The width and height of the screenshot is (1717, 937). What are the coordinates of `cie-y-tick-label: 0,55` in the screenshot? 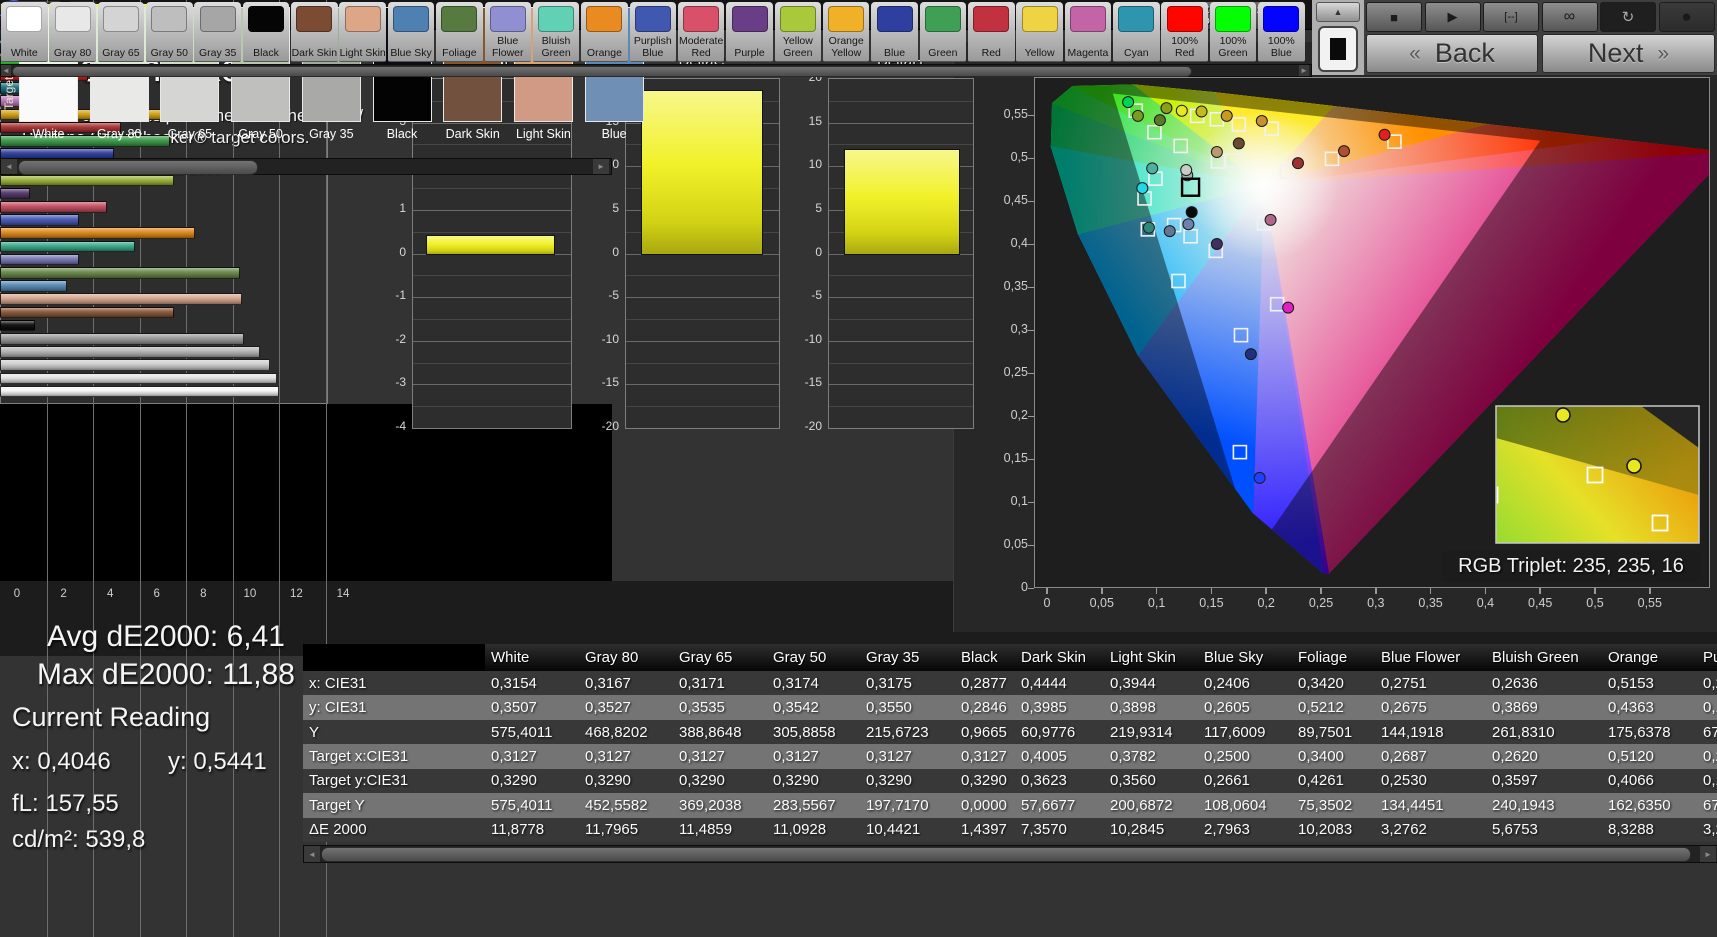 It's located at (1015, 114).